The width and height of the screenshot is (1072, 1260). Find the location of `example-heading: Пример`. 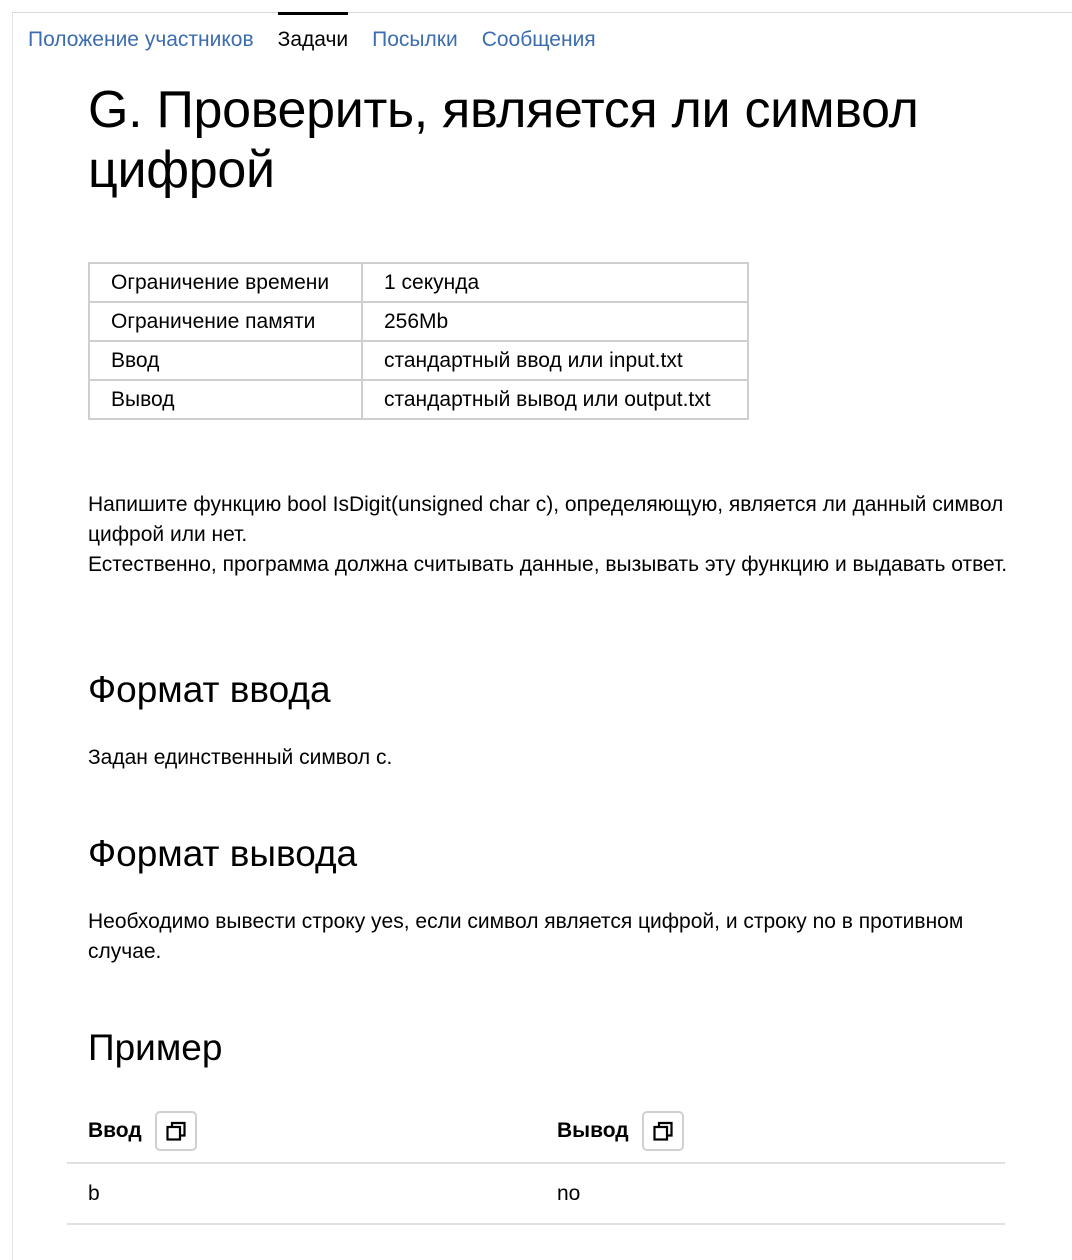

example-heading: Пример is located at coordinates (155, 1047).